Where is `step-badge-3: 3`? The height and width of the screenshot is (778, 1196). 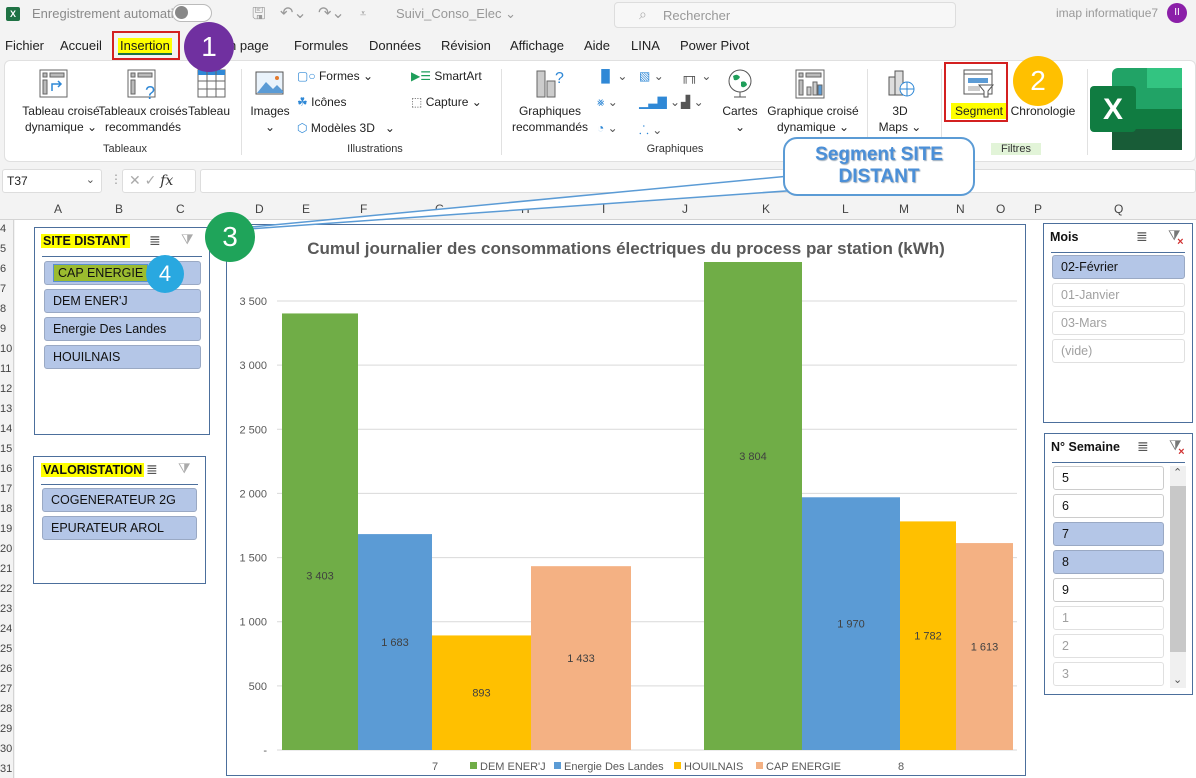 step-badge-3: 3 is located at coordinates (230, 237).